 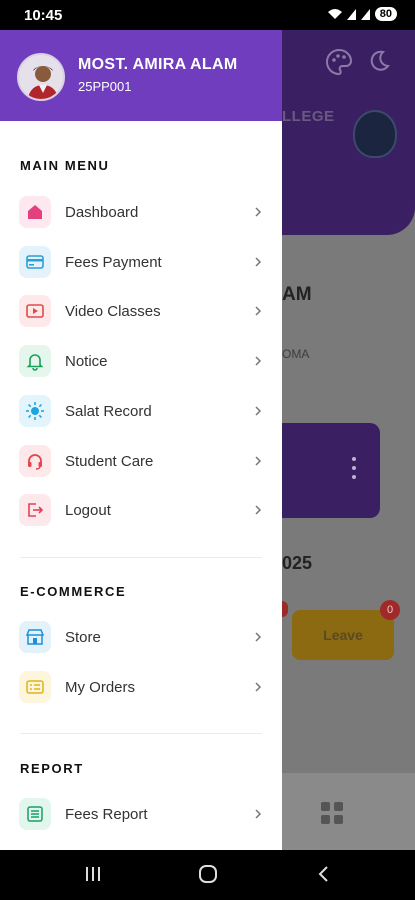 What do you see at coordinates (105, 86) in the screenshot?
I see `profile-id: 25PP001` at bounding box center [105, 86].